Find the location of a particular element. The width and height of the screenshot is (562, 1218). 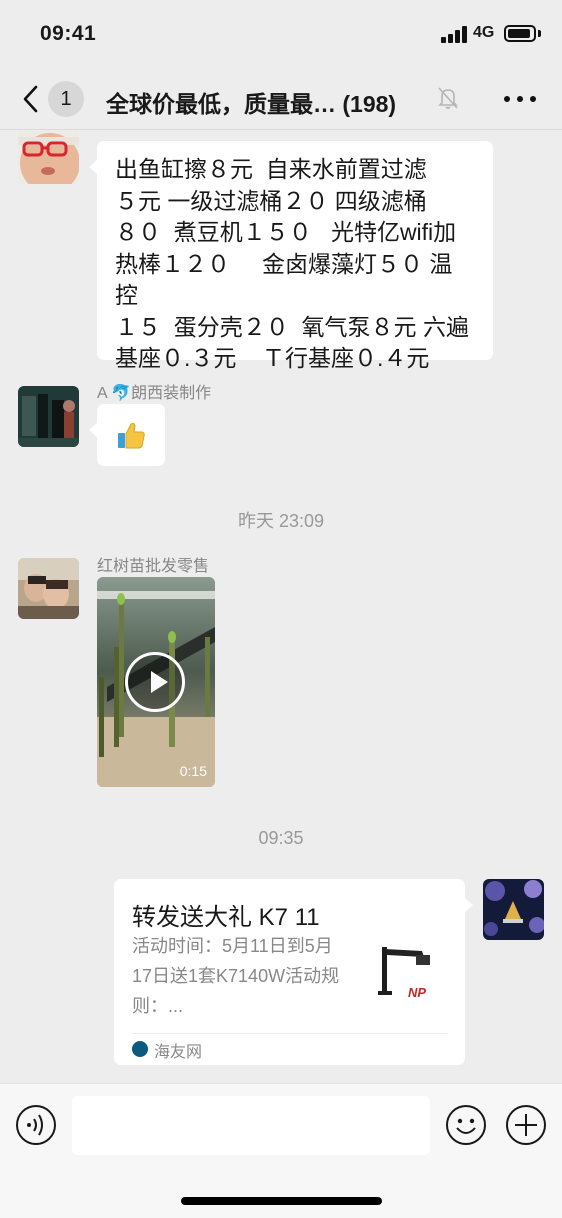

status-bar: 09:41 4G is located at coordinates (281, 33).